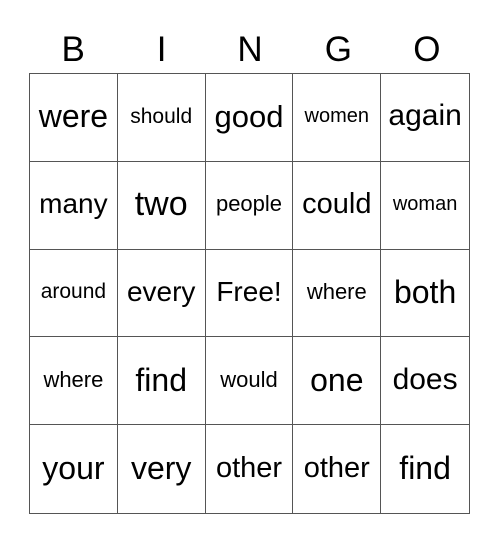 Image resolution: width=500 pixels, height=544 pixels. I want to click on bingo-cell: very, so click(162, 469).